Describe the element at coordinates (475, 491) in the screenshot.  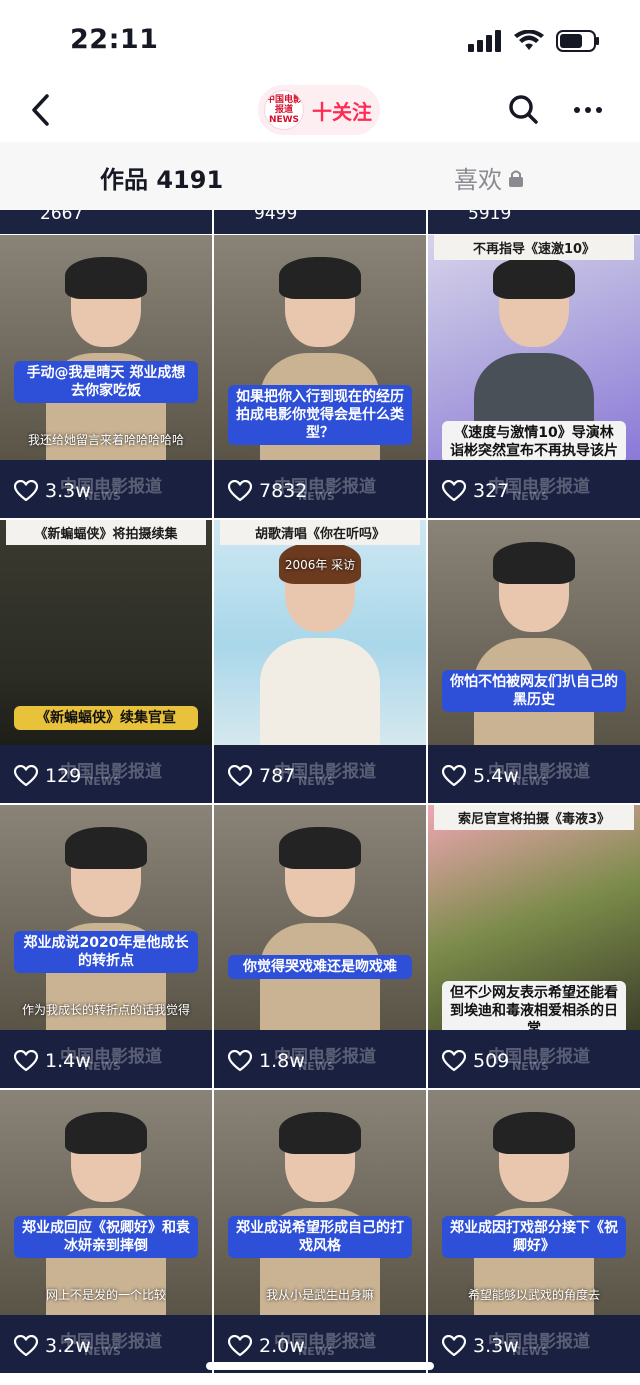
I see `like-count-row: 327` at that location.